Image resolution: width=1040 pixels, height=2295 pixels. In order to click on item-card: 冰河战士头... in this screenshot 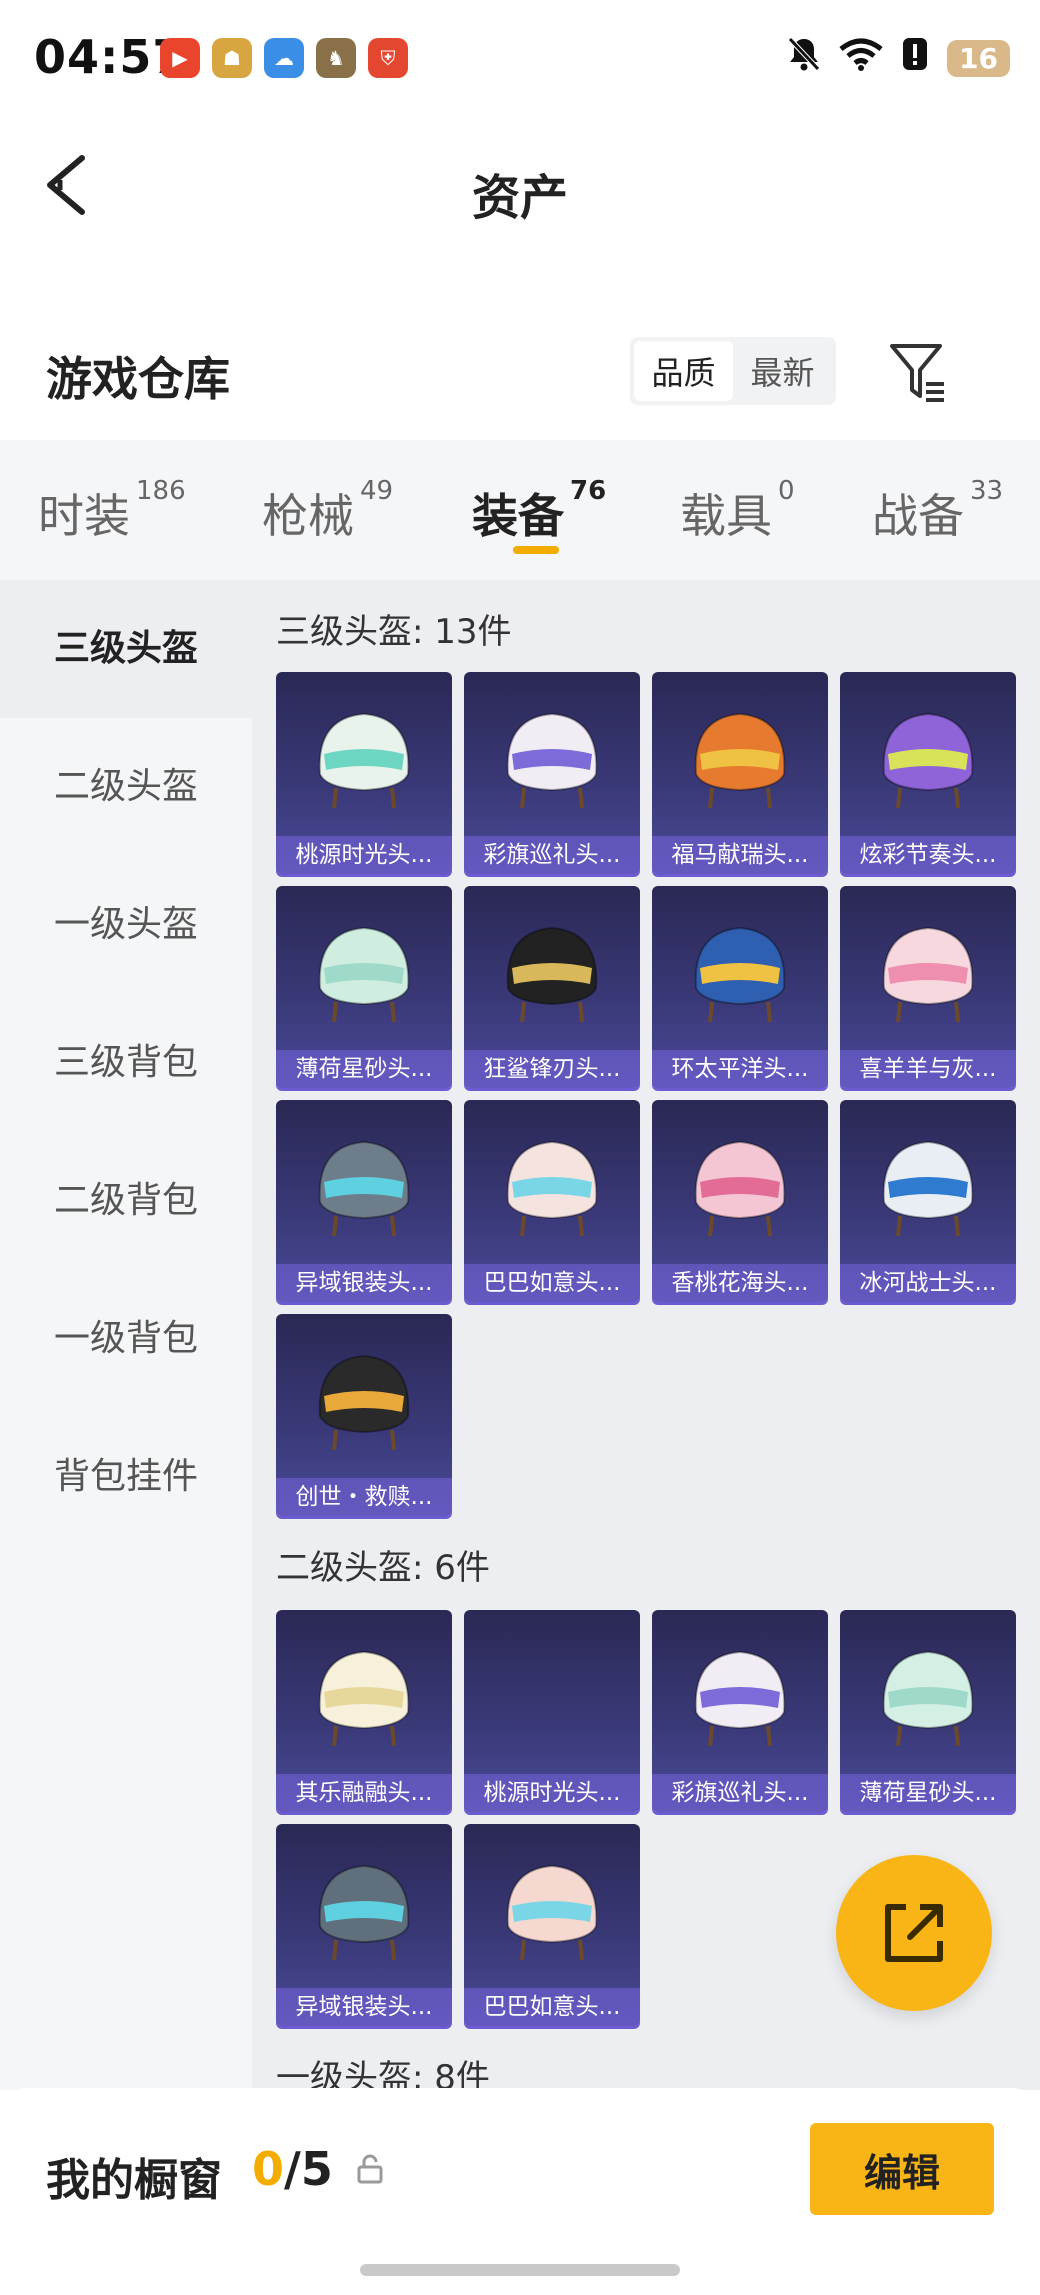, I will do `click(928, 1201)`.